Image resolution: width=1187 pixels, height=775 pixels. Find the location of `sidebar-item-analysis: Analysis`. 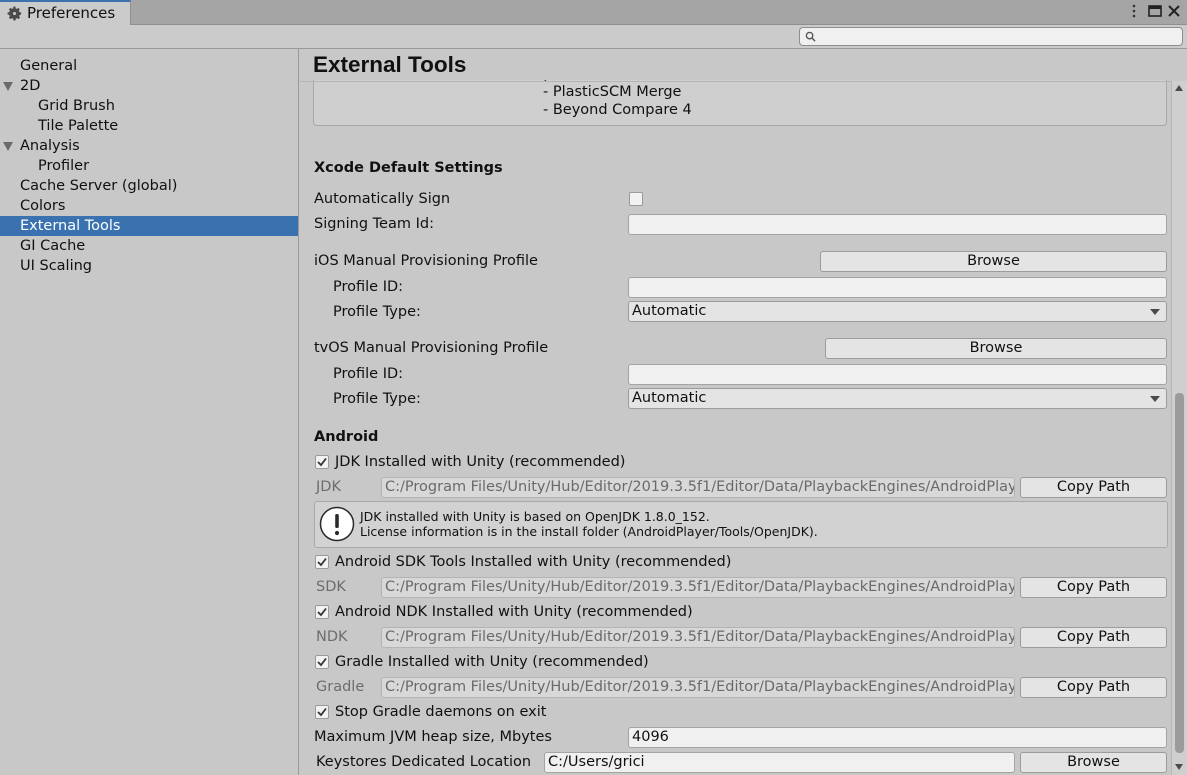

sidebar-item-analysis: Analysis is located at coordinates (149, 146).